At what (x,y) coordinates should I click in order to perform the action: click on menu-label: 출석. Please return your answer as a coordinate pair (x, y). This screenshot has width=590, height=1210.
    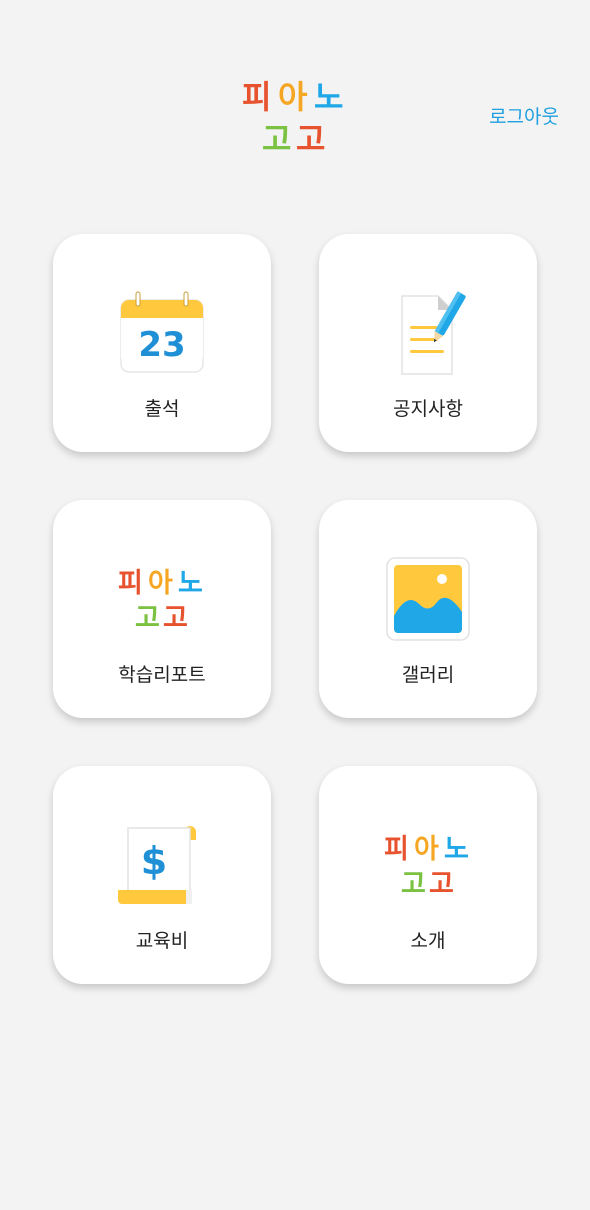
    Looking at the image, I should click on (162, 409).